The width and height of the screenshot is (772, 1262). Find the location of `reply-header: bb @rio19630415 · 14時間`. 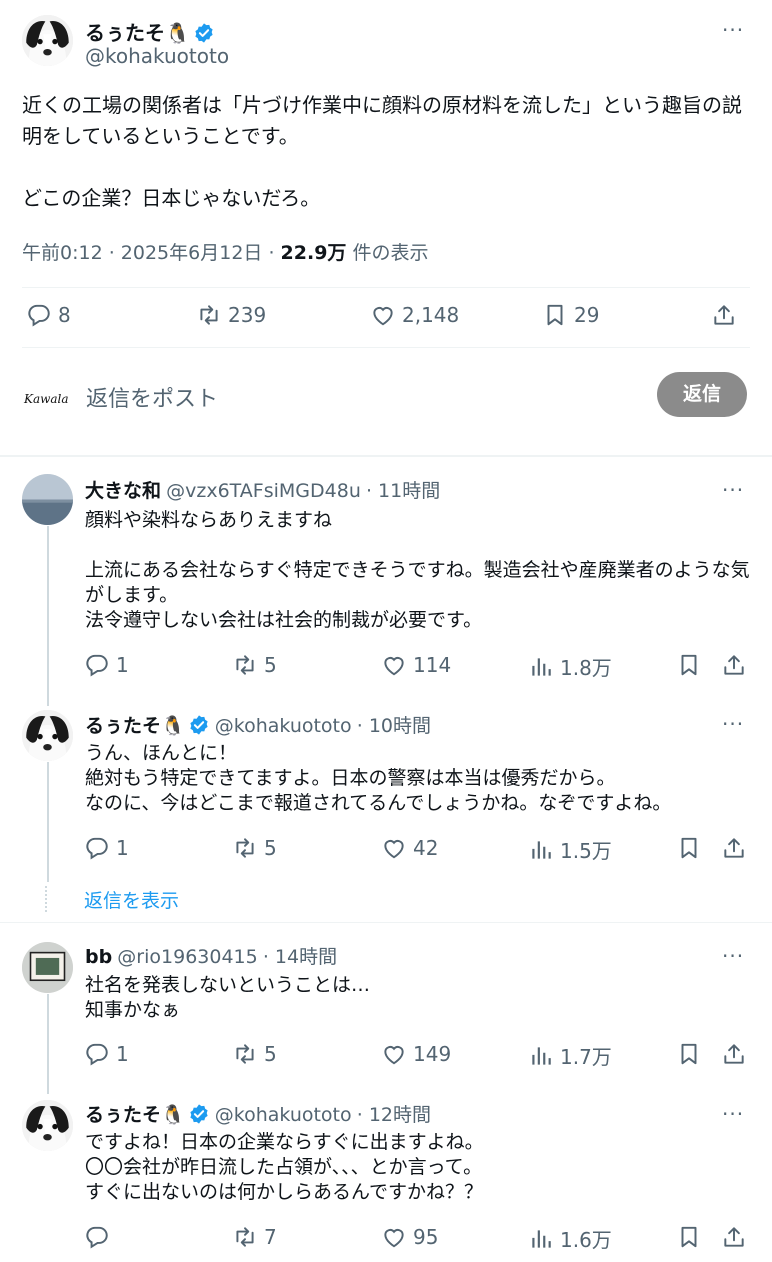

reply-header: bb @rio19630415 · 14時間 is located at coordinates (211, 955).